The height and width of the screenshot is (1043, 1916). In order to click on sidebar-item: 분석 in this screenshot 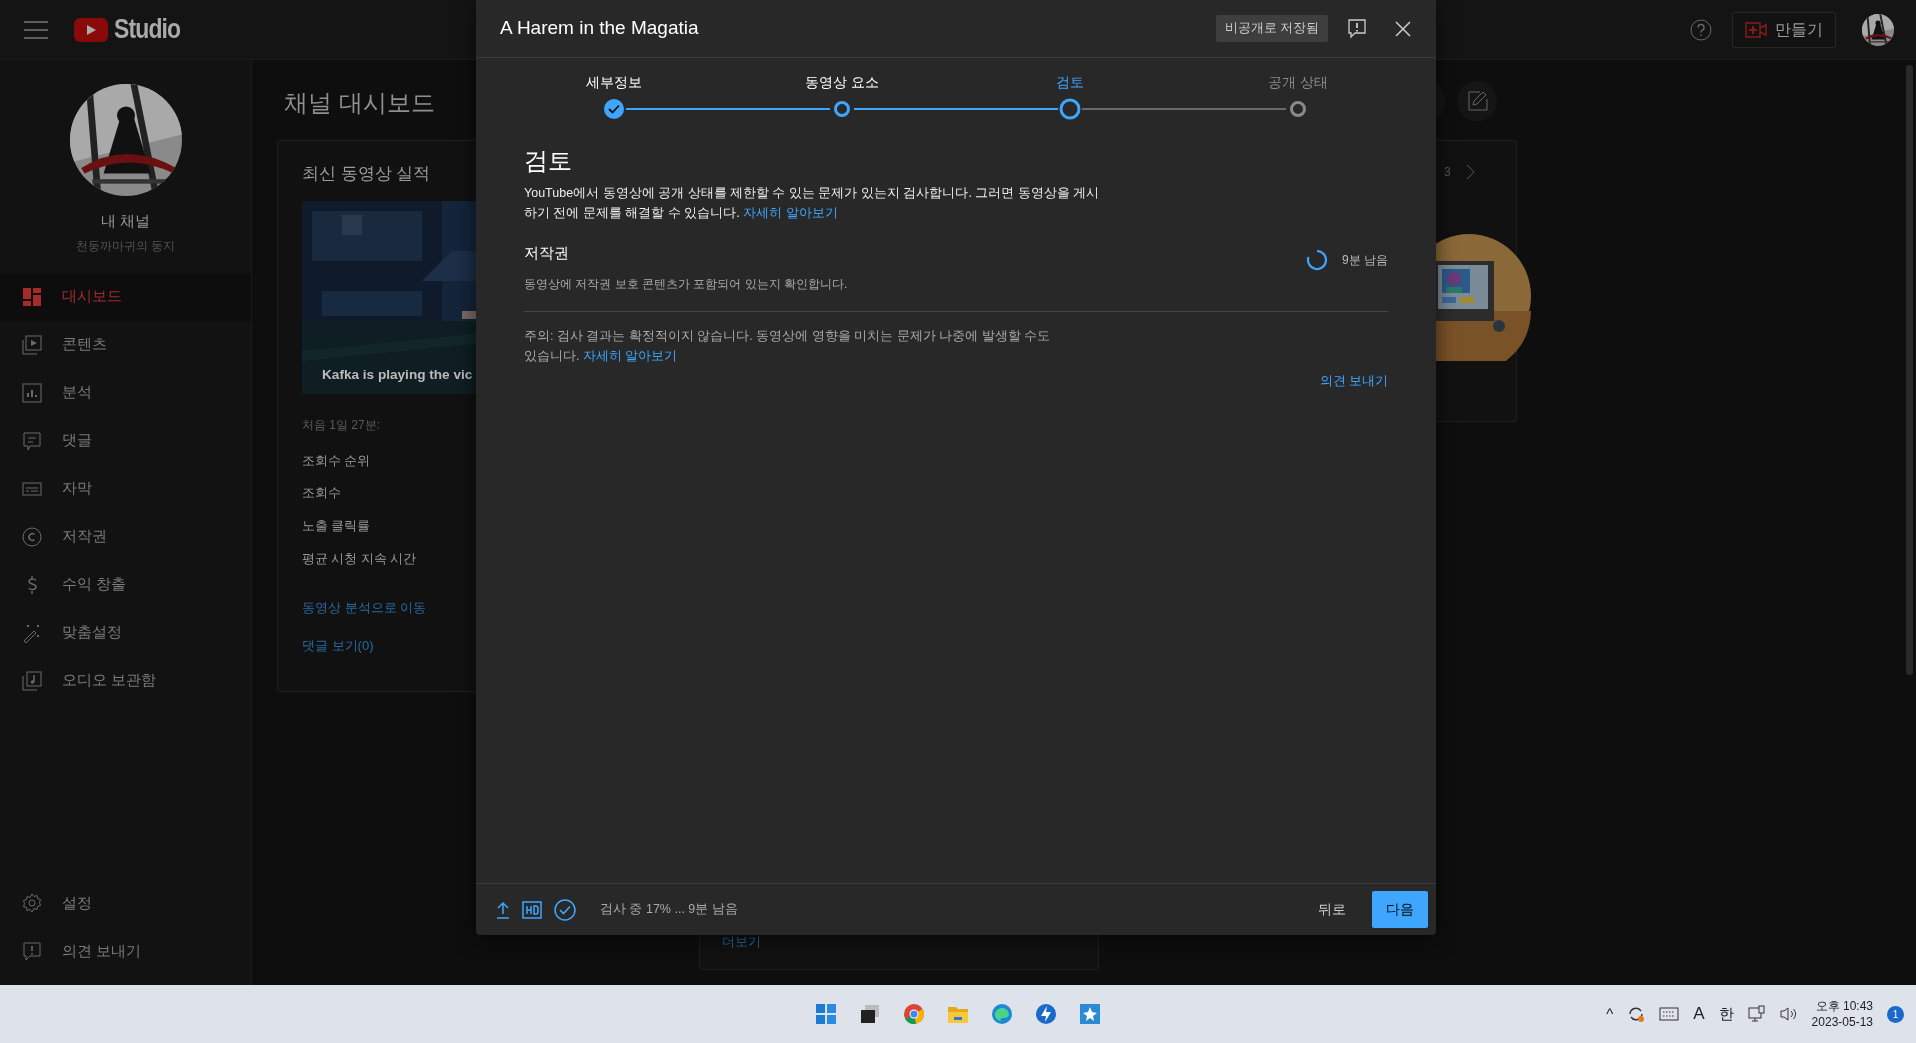, I will do `click(125, 392)`.